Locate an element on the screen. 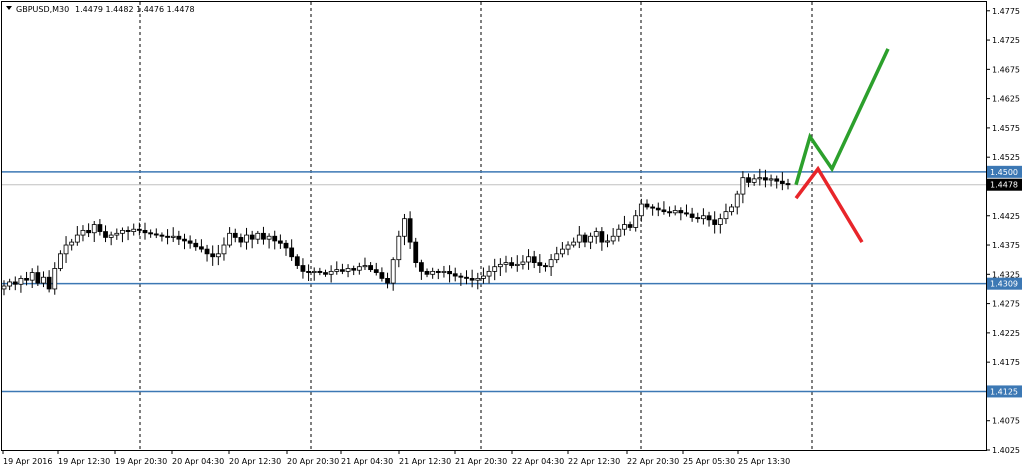  y-tick-label: 1.4025 is located at coordinates (1006, 450).